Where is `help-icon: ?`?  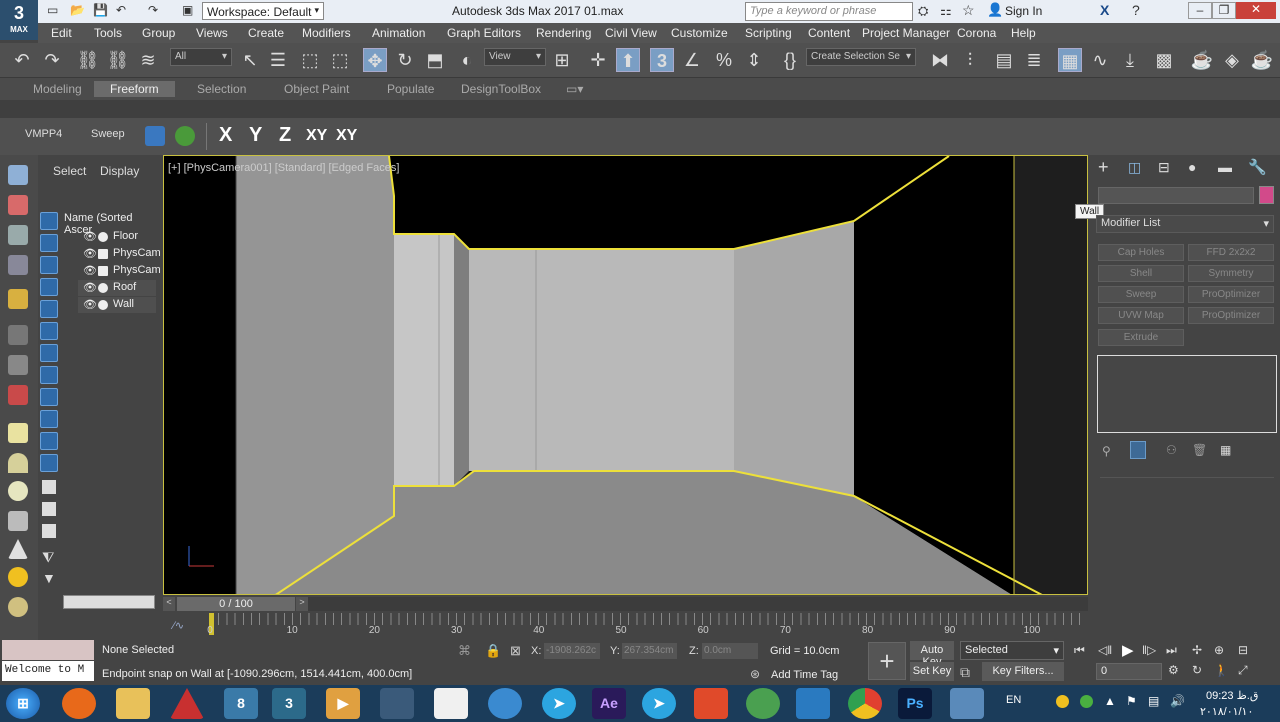 help-icon: ? is located at coordinates (1136, 10).